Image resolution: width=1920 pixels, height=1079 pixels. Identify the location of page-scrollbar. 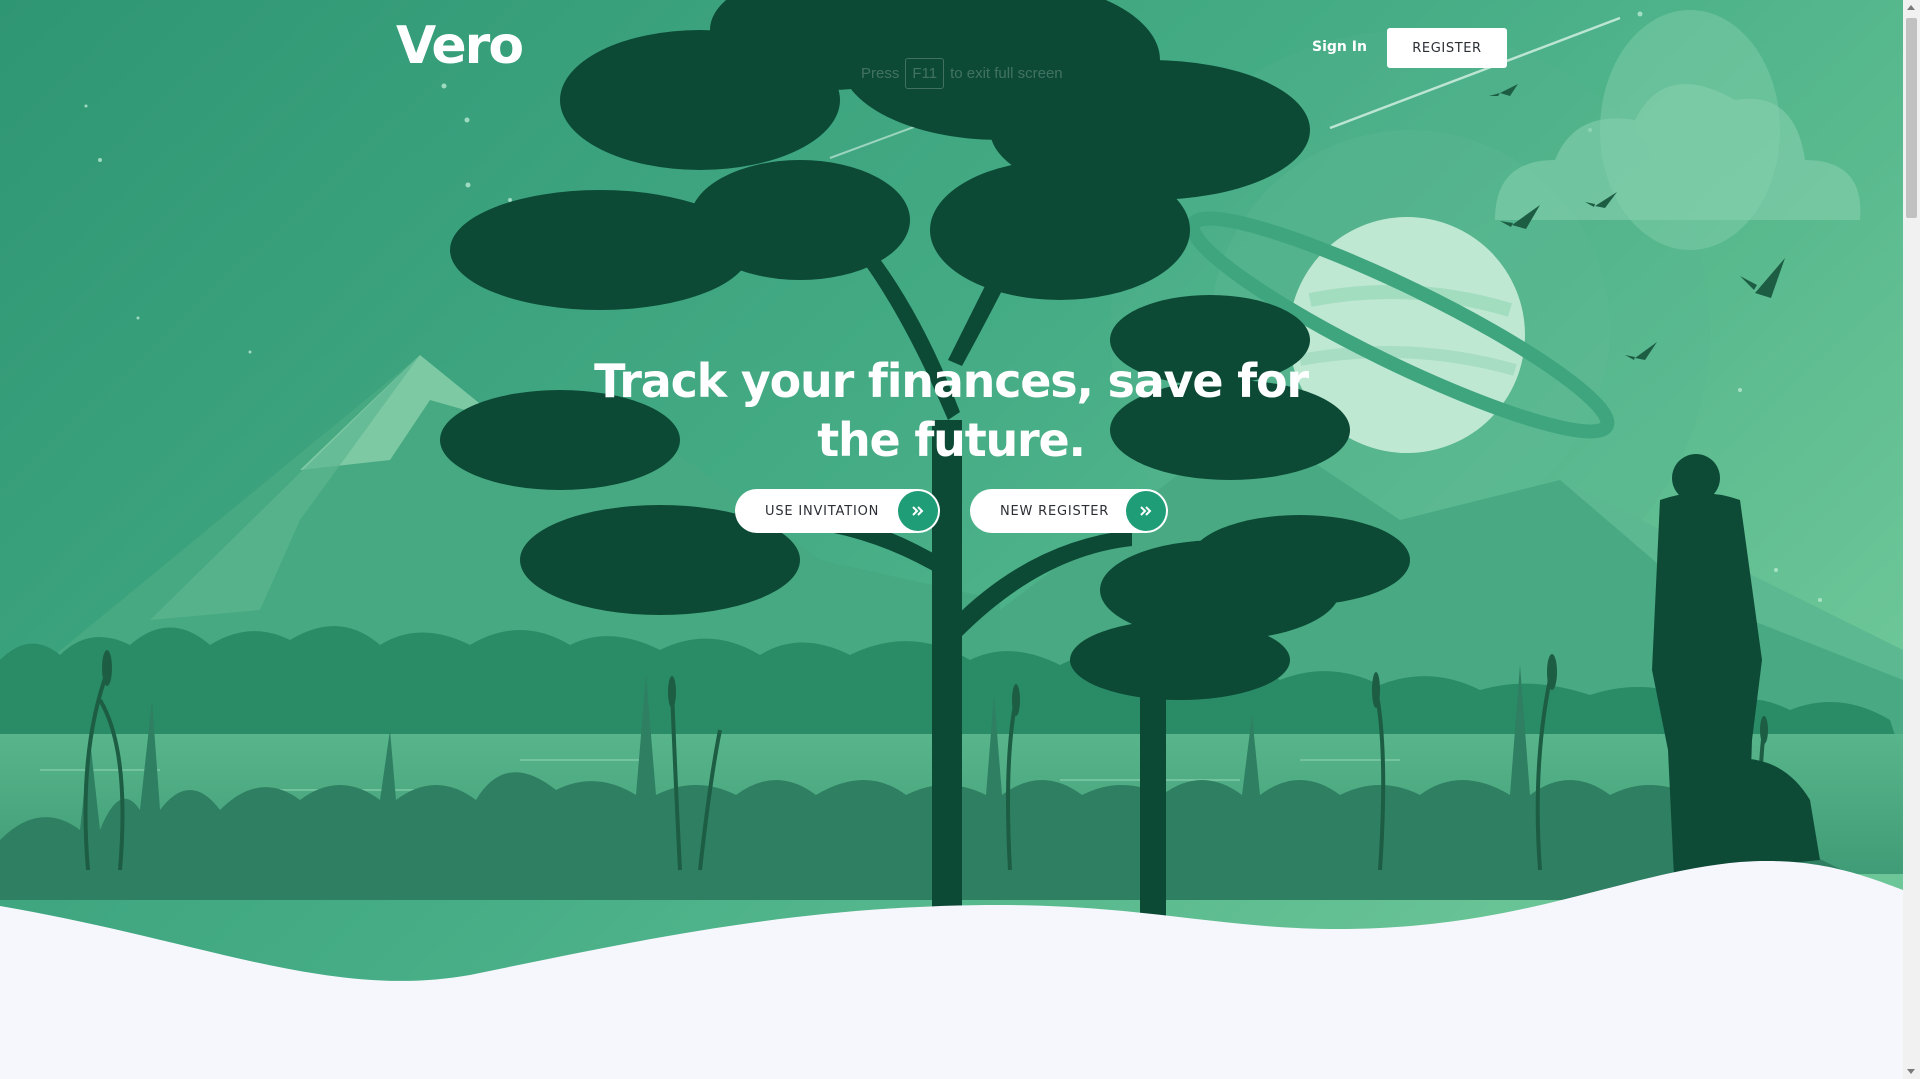
(1911, 539).